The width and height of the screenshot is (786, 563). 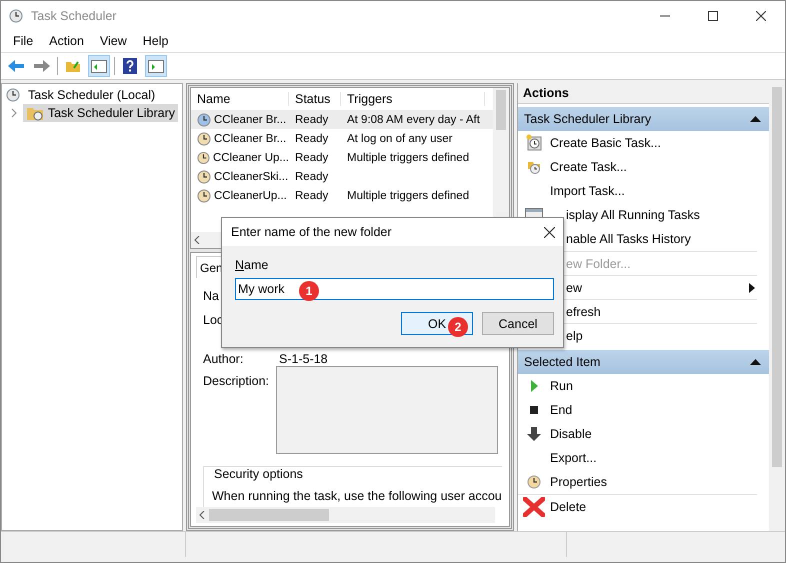 What do you see at coordinates (777, 307) in the screenshot?
I see `vertical-scrollbar` at bounding box center [777, 307].